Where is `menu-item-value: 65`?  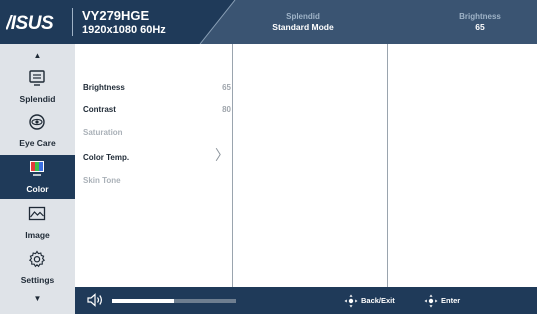 menu-item-value: 65 is located at coordinates (226, 87).